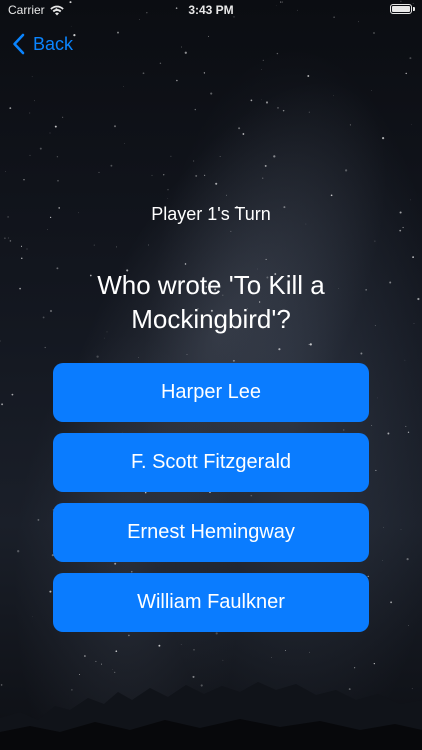 This screenshot has height=750, width=422. I want to click on answer-button-1: Harper Lee, so click(211, 392).